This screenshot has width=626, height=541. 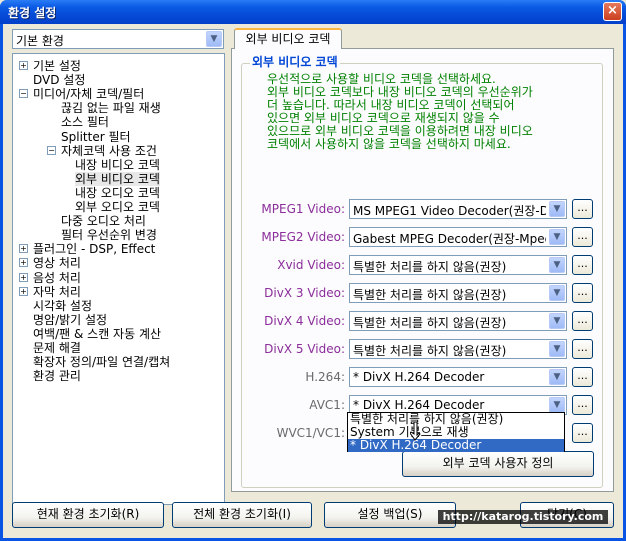 I want to click on codec-label: WVC1/VC1:, so click(x=310, y=433).